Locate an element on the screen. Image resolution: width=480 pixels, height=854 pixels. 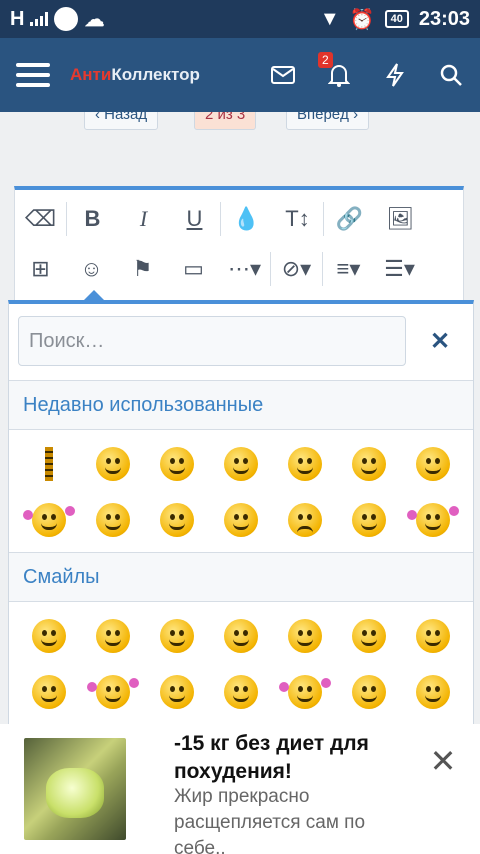
signal-icon is located at coordinates (39, 19).